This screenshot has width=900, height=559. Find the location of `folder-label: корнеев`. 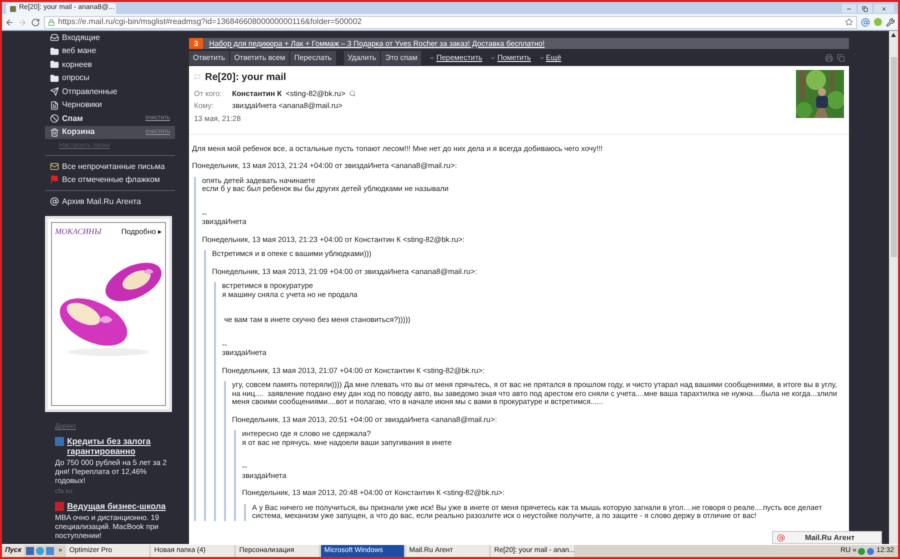

folder-label: корнеев is located at coordinates (77, 64).